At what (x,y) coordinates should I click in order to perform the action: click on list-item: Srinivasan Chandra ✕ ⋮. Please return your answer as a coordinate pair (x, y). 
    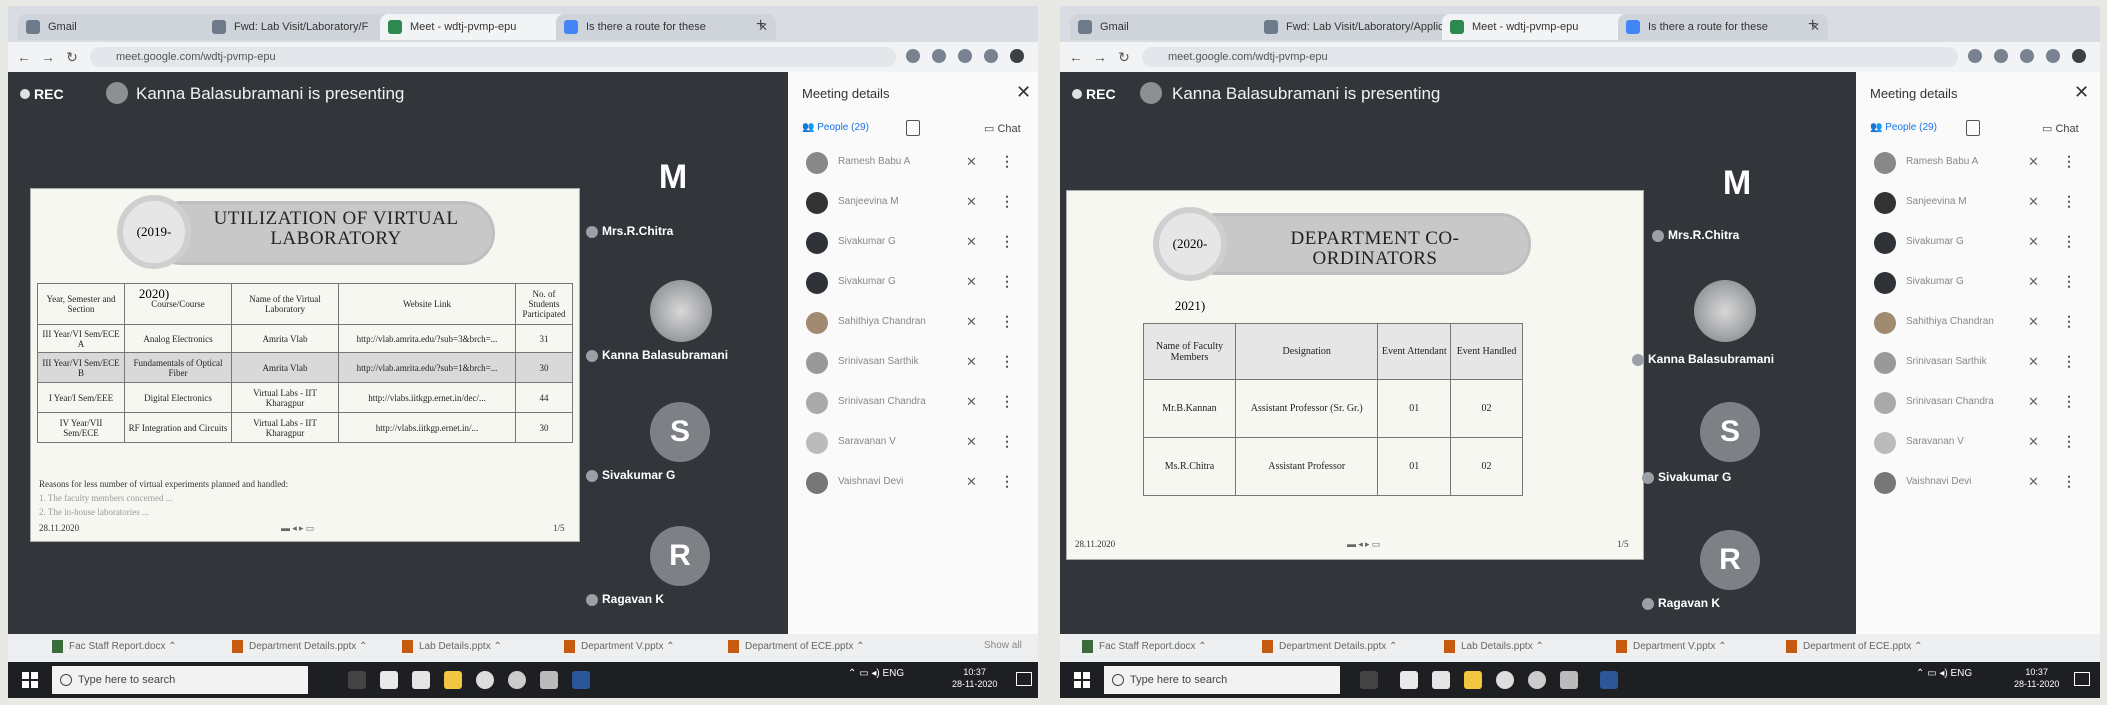
    Looking at the image, I should click on (1978, 404).